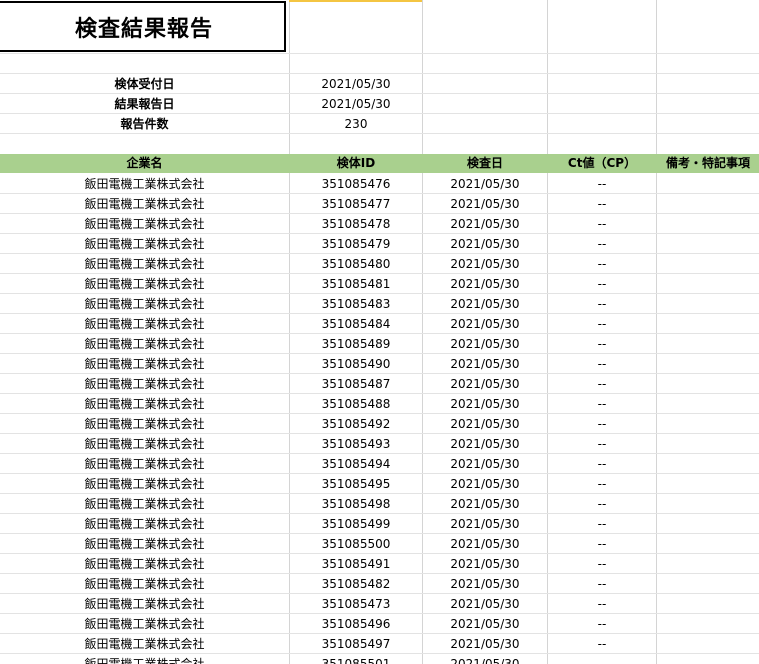  Describe the element at coordinates (356, 284) in the screenshot. I see `cell-sample-id: 351085481` at that location.